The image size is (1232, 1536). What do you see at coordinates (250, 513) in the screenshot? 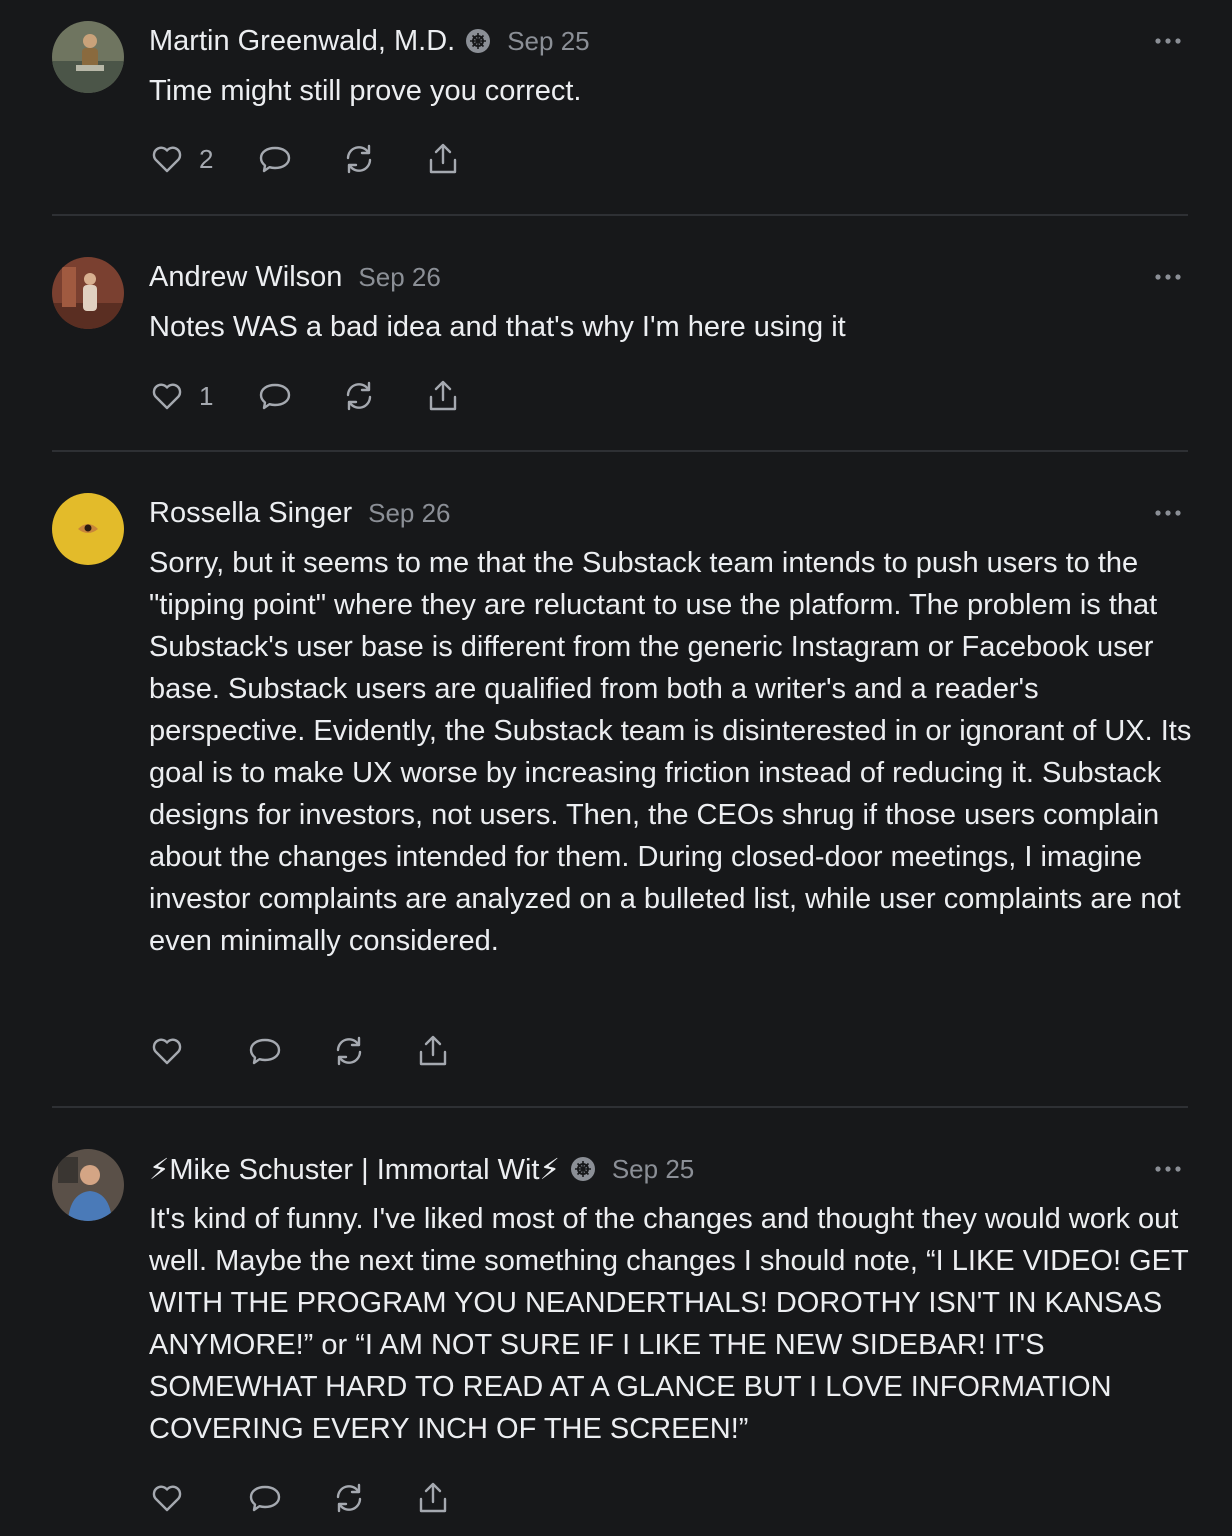
I see `author-name: Rossella Singer` at bounding box center [250, 513].